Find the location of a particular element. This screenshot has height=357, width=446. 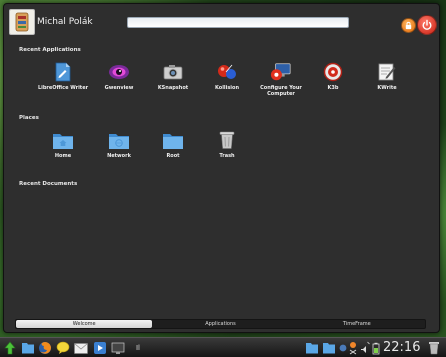

app-tile-kwrite: KWrite is located at coordinates (387, 76).